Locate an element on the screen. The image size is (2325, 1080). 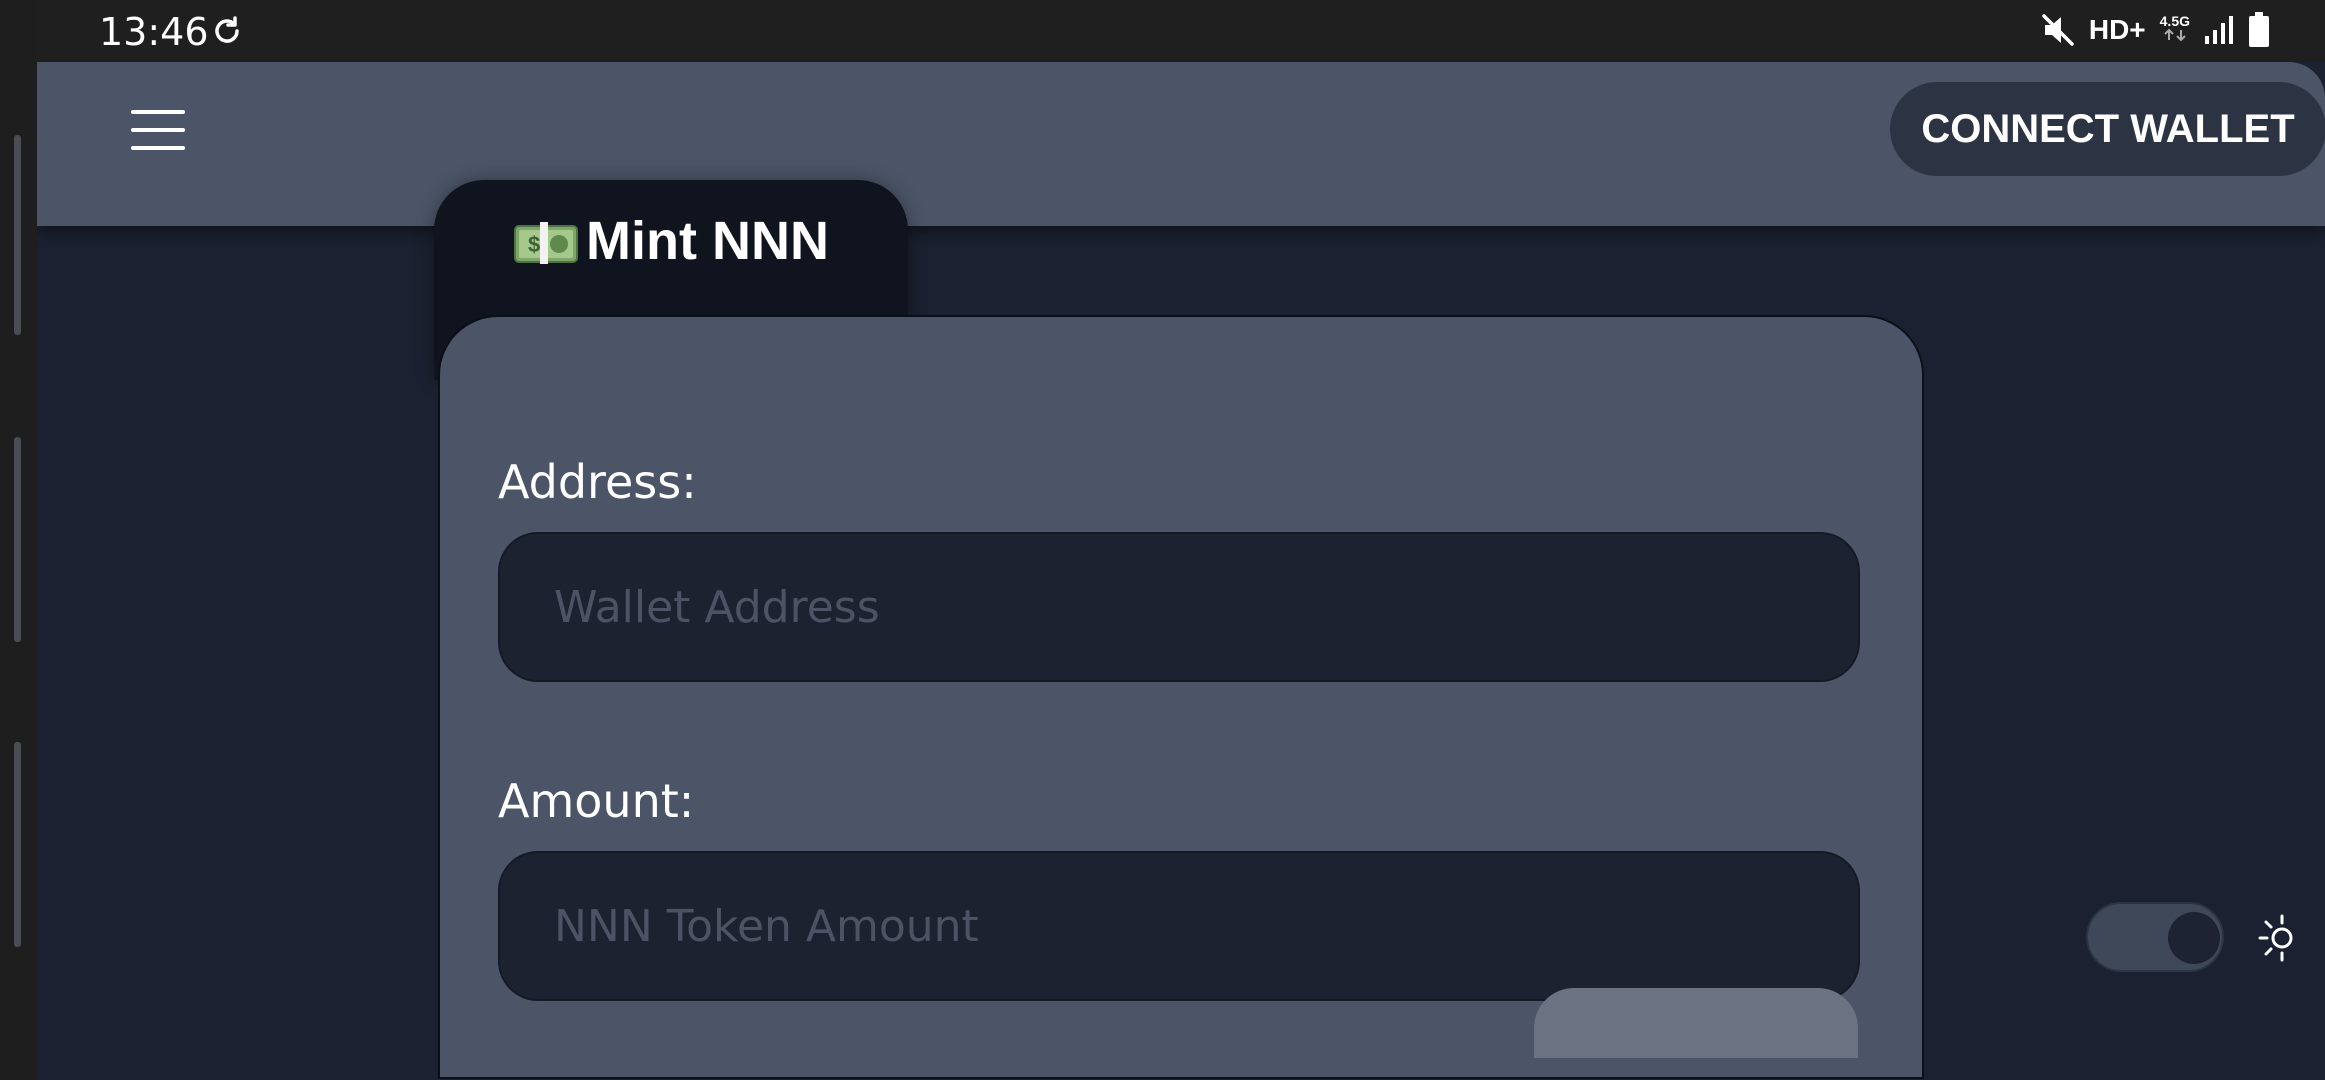
hd-plus-label: HD+ is located at coordinates (2117, 29).